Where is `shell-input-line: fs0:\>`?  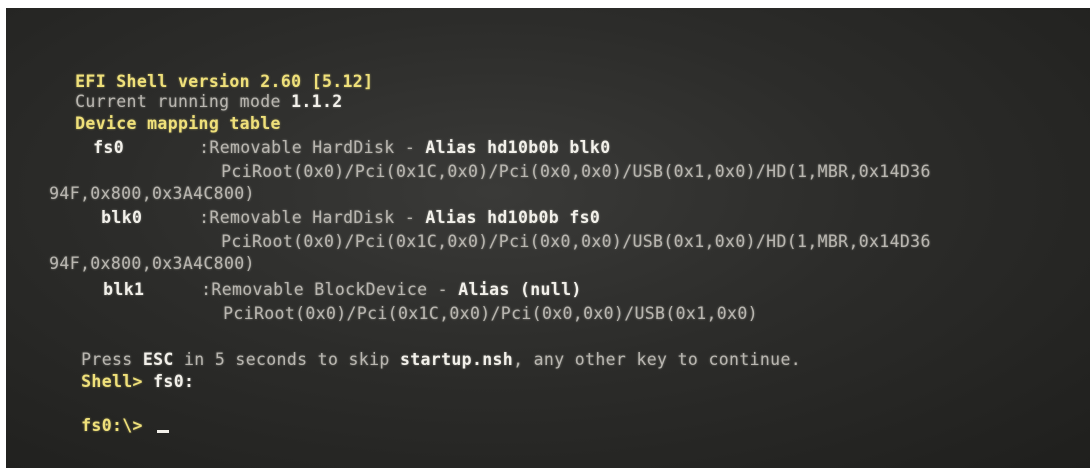
shell-input-line: fs0:\> is located at coordinates (105, 426).